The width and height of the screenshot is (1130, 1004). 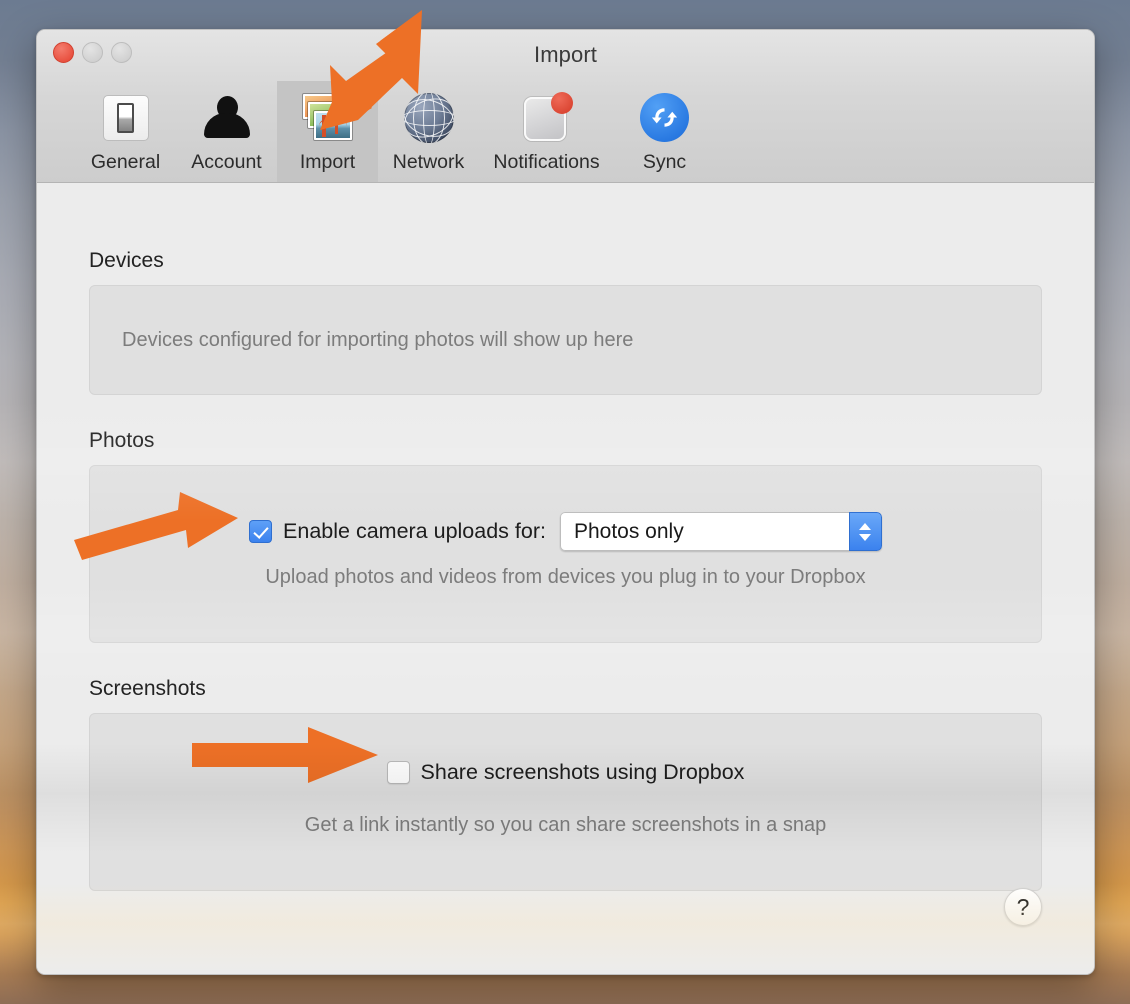 I want to click on camera-uploads-label: Enable camera uploads for:, so click(x=414, y=531).